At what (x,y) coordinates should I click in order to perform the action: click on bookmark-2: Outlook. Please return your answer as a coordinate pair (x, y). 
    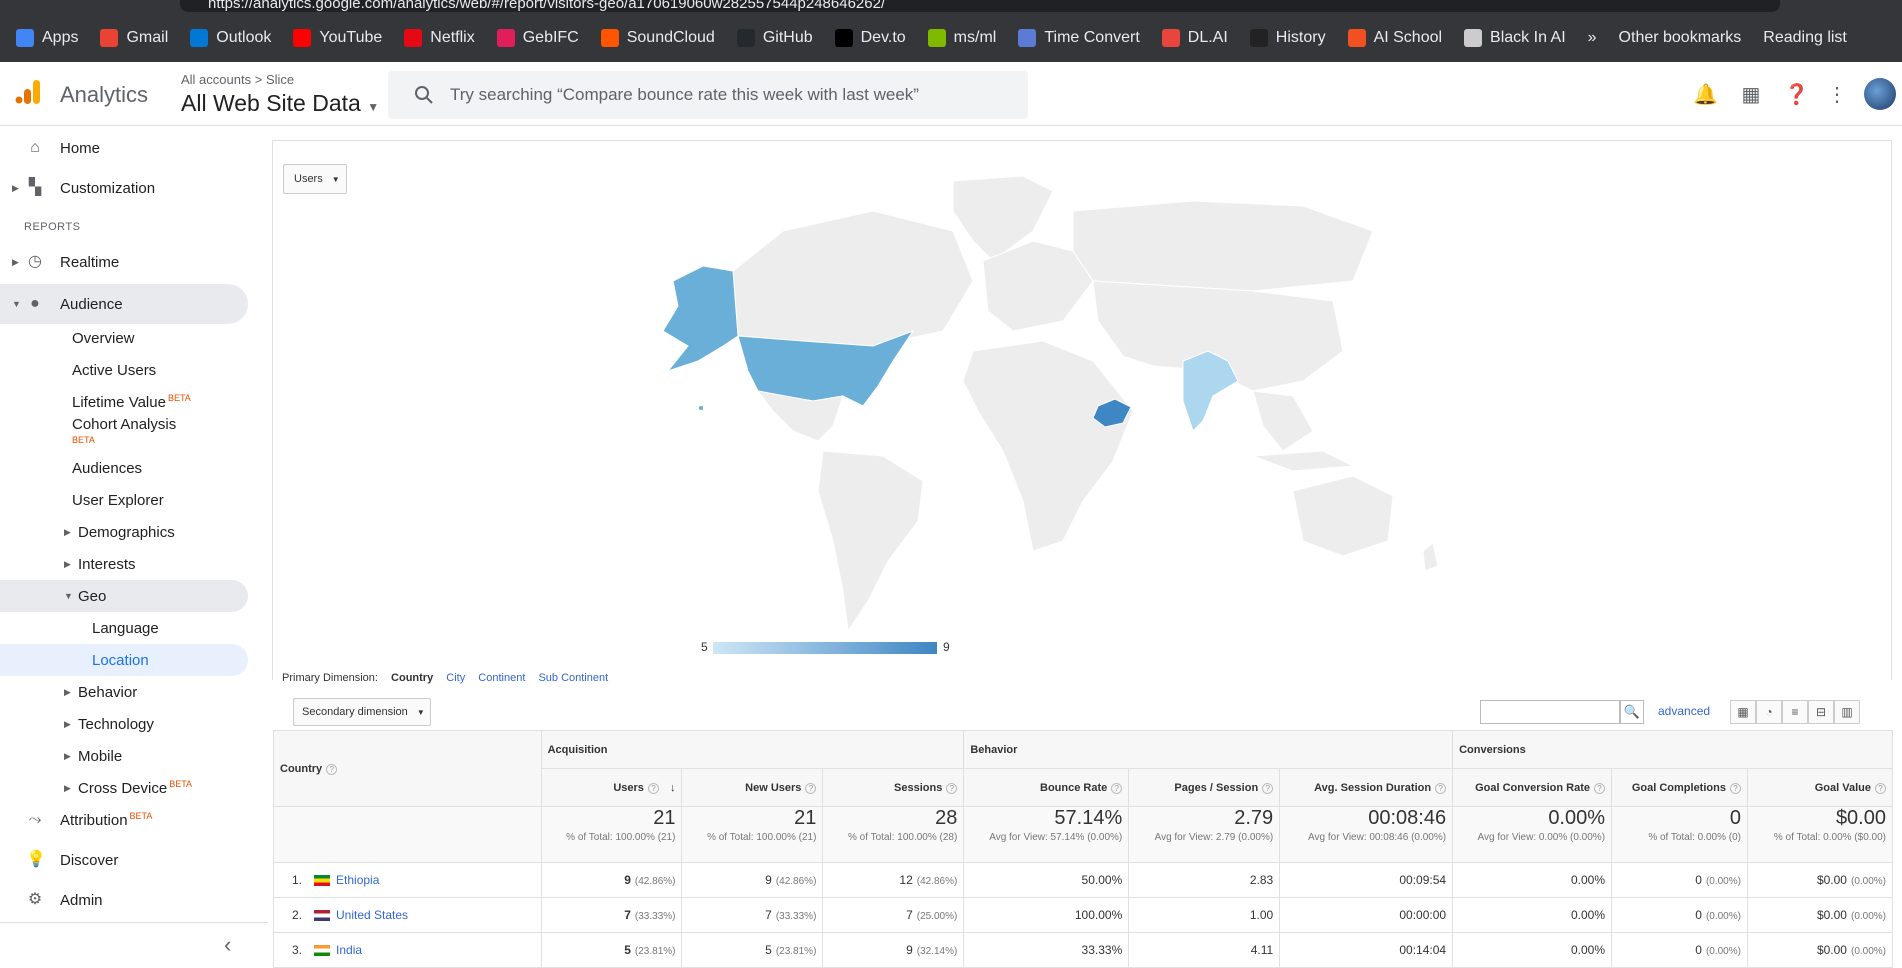
    Looking at the image, I should click on (230, 38).